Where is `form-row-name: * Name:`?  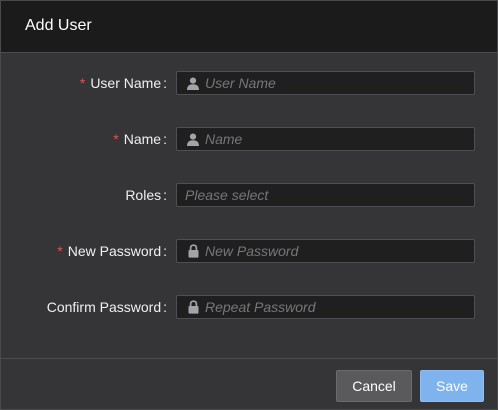
form-row-name: * Name: is located at coordinates (249, 139).